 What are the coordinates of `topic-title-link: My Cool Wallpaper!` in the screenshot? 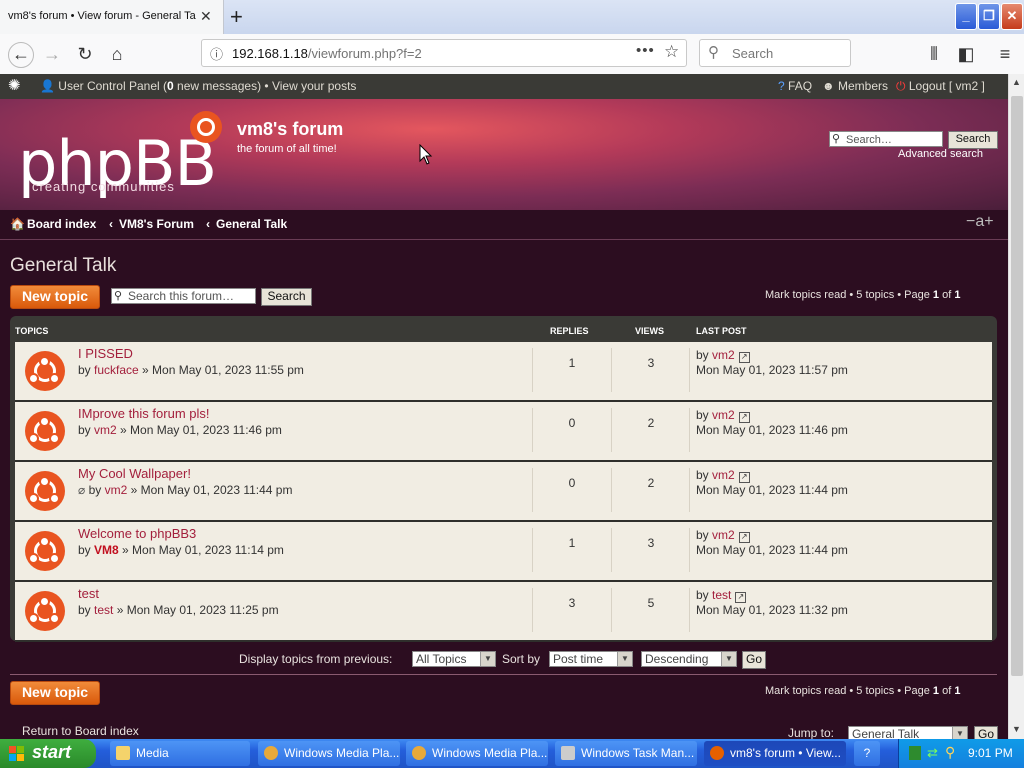 It's located at (134, 473).